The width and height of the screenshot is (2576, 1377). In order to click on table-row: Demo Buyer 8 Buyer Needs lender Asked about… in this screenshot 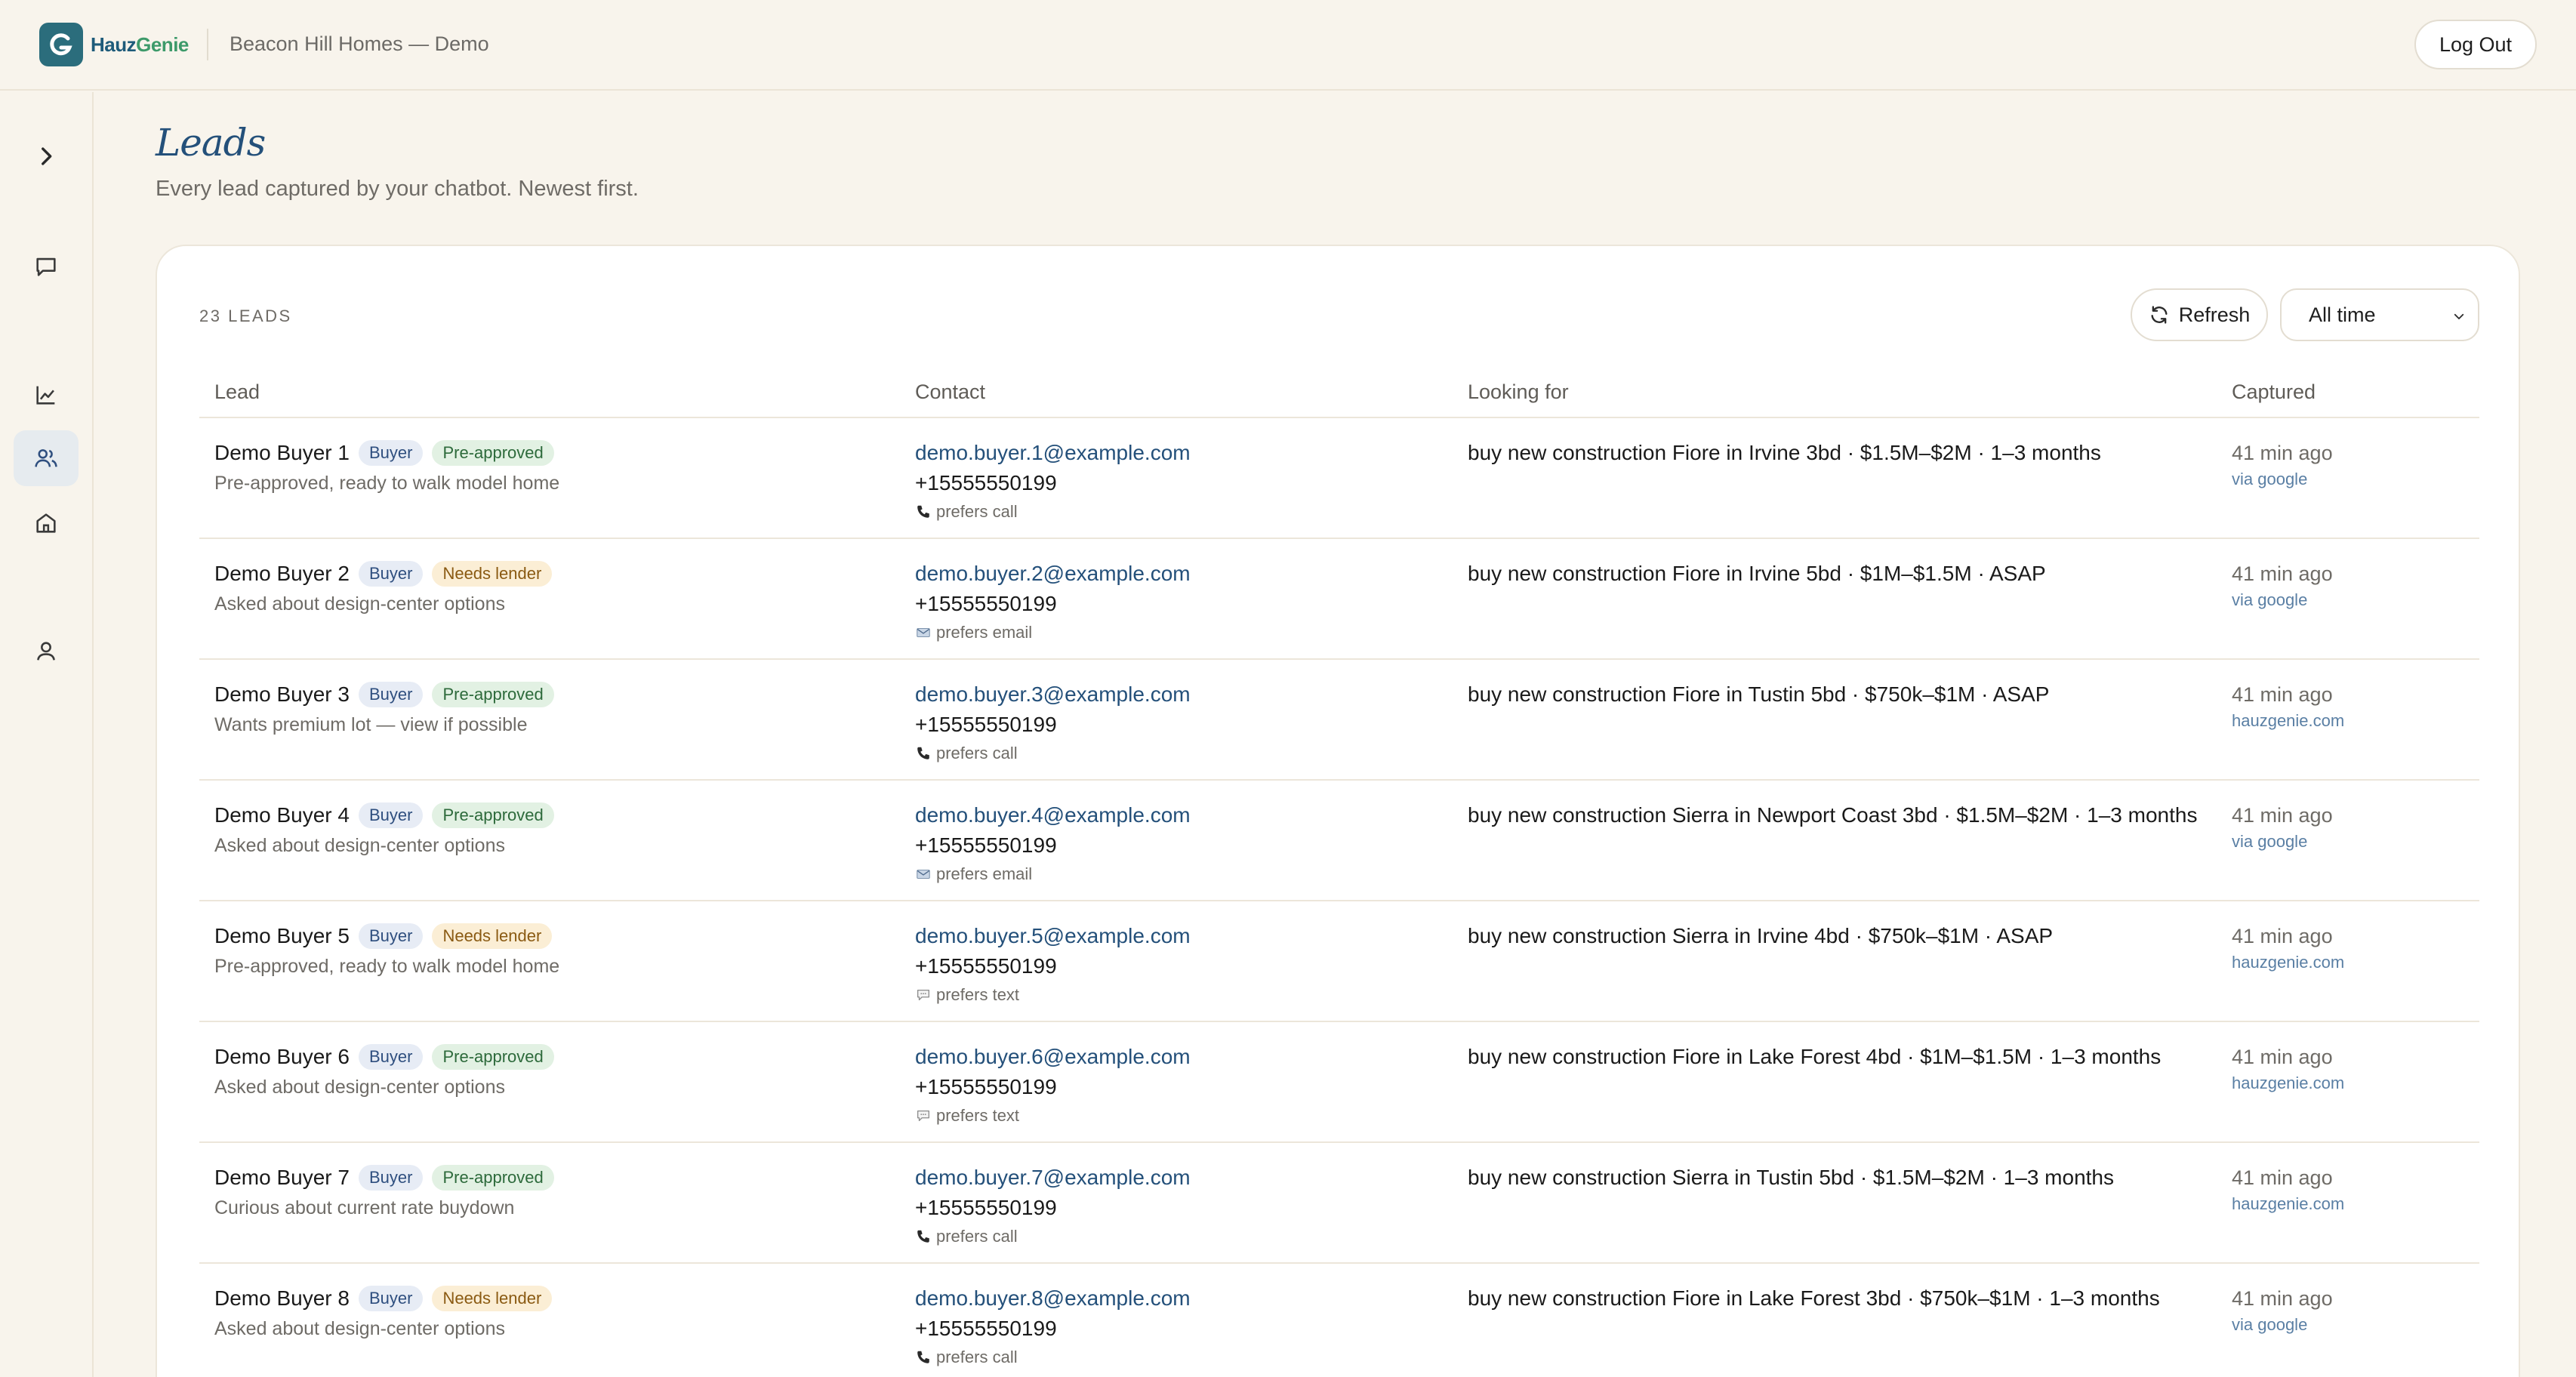, I will do `click(1339, 1321)`.